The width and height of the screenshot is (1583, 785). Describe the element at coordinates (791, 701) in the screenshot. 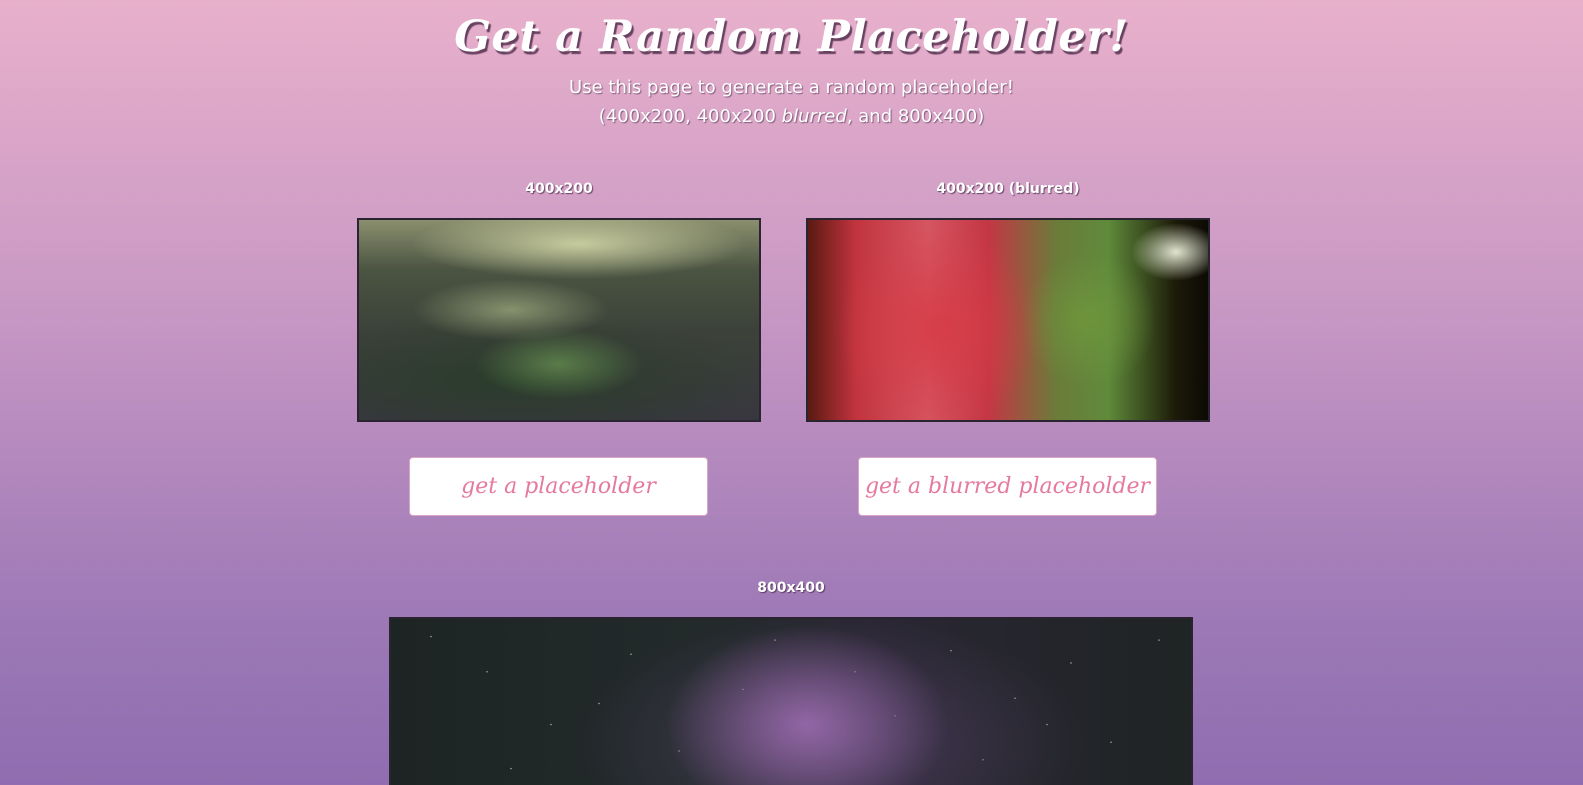

I see `placeholder-image-800x400` at that location.